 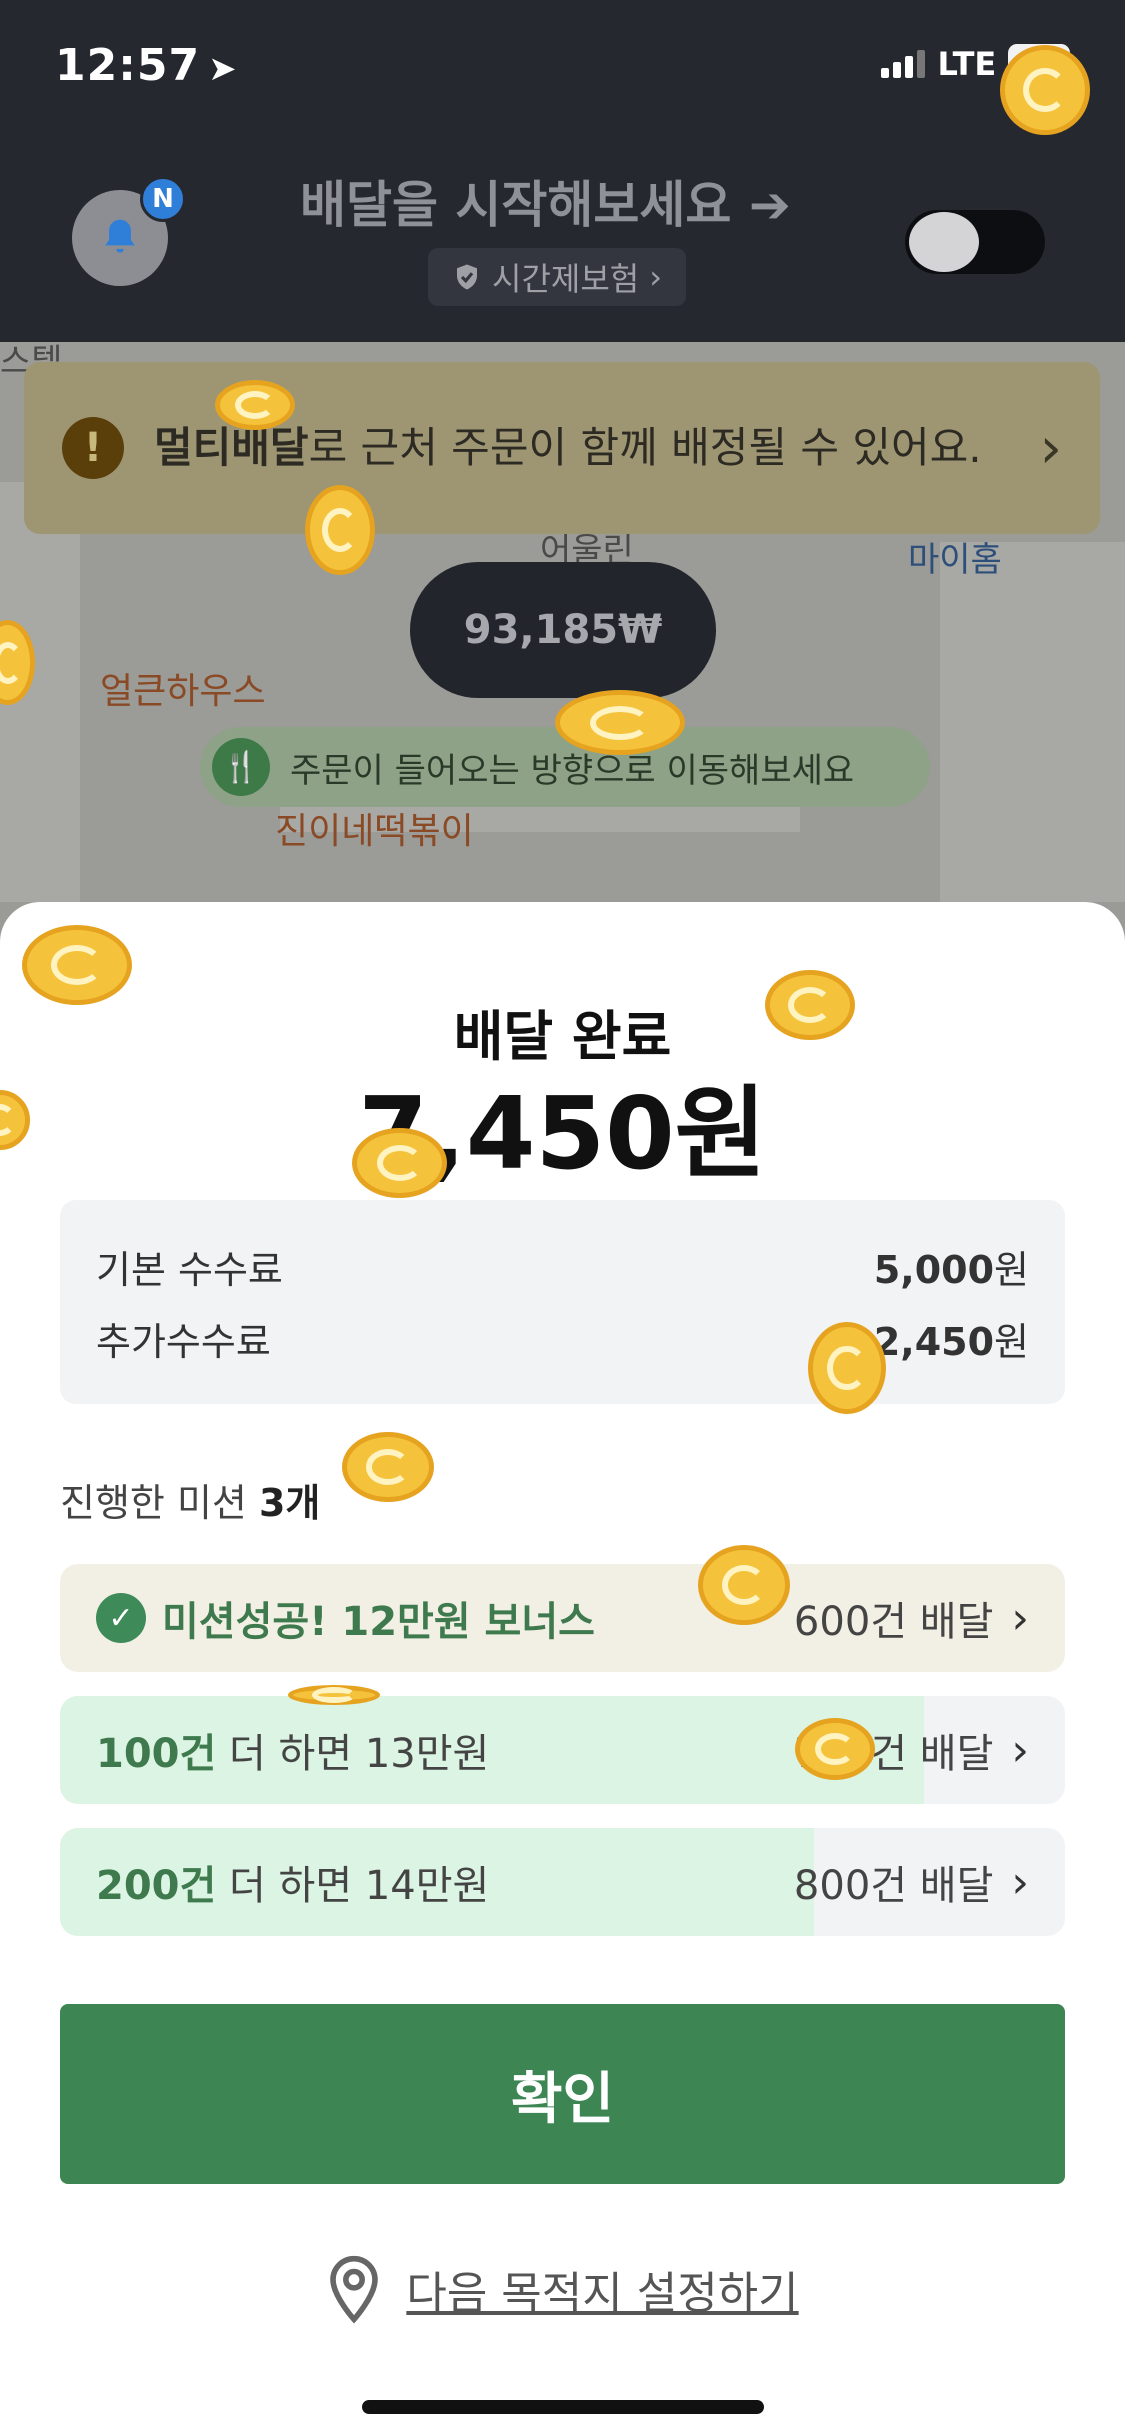 What do you see at coordinates (183, 1341) in the screenshot?
I see `fee-label: 추가수수료` at bounding box center [183, 1341].